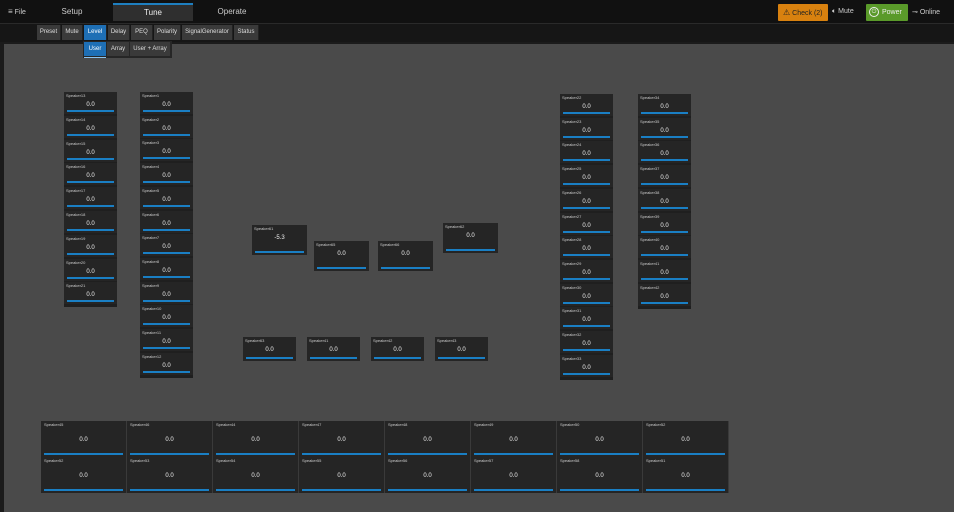 The width and height of the screenshot is (954, 512). Describe the element at coordinates (72, 32) in the screenshot. I see `tab-mute: Mute` at that location.